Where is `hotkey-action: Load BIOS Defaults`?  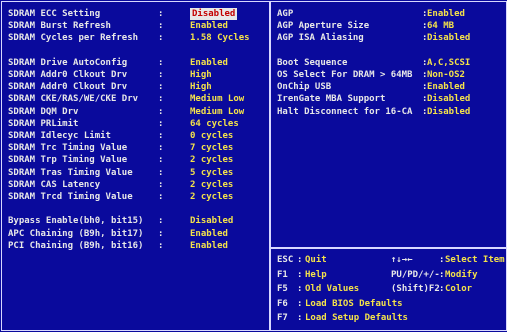 hotkey-action: Load BIOS Defaults is located at coordinates (354, 303).